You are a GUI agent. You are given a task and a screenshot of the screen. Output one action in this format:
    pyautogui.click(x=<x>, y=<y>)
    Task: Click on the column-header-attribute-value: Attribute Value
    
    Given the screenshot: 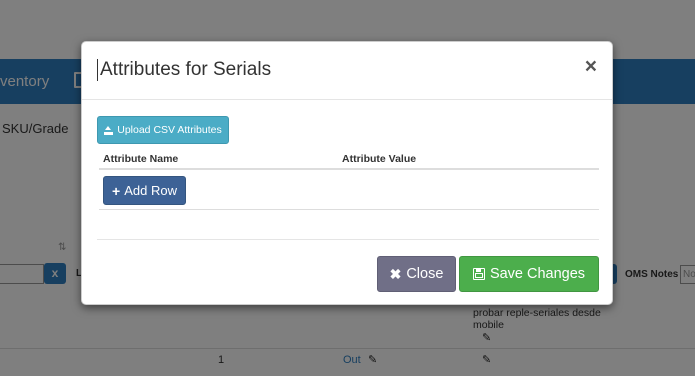 What is the action you would take?
    pyautogui.click(x=379, y=159)
    